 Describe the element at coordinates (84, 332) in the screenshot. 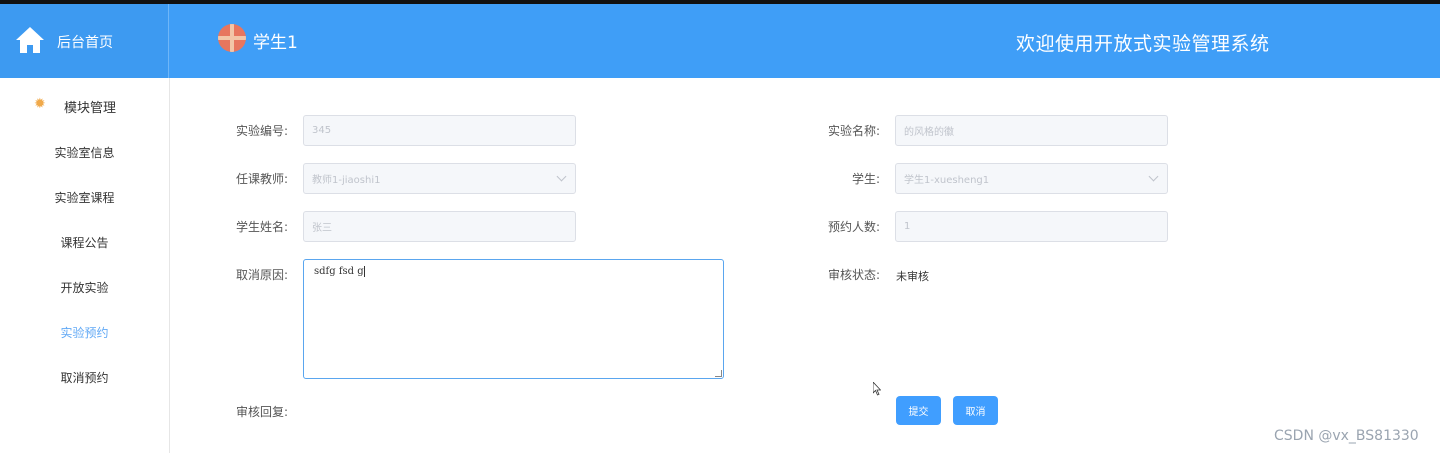

I see `sidebar-item-experiment-booking: 实验预约` at that location.